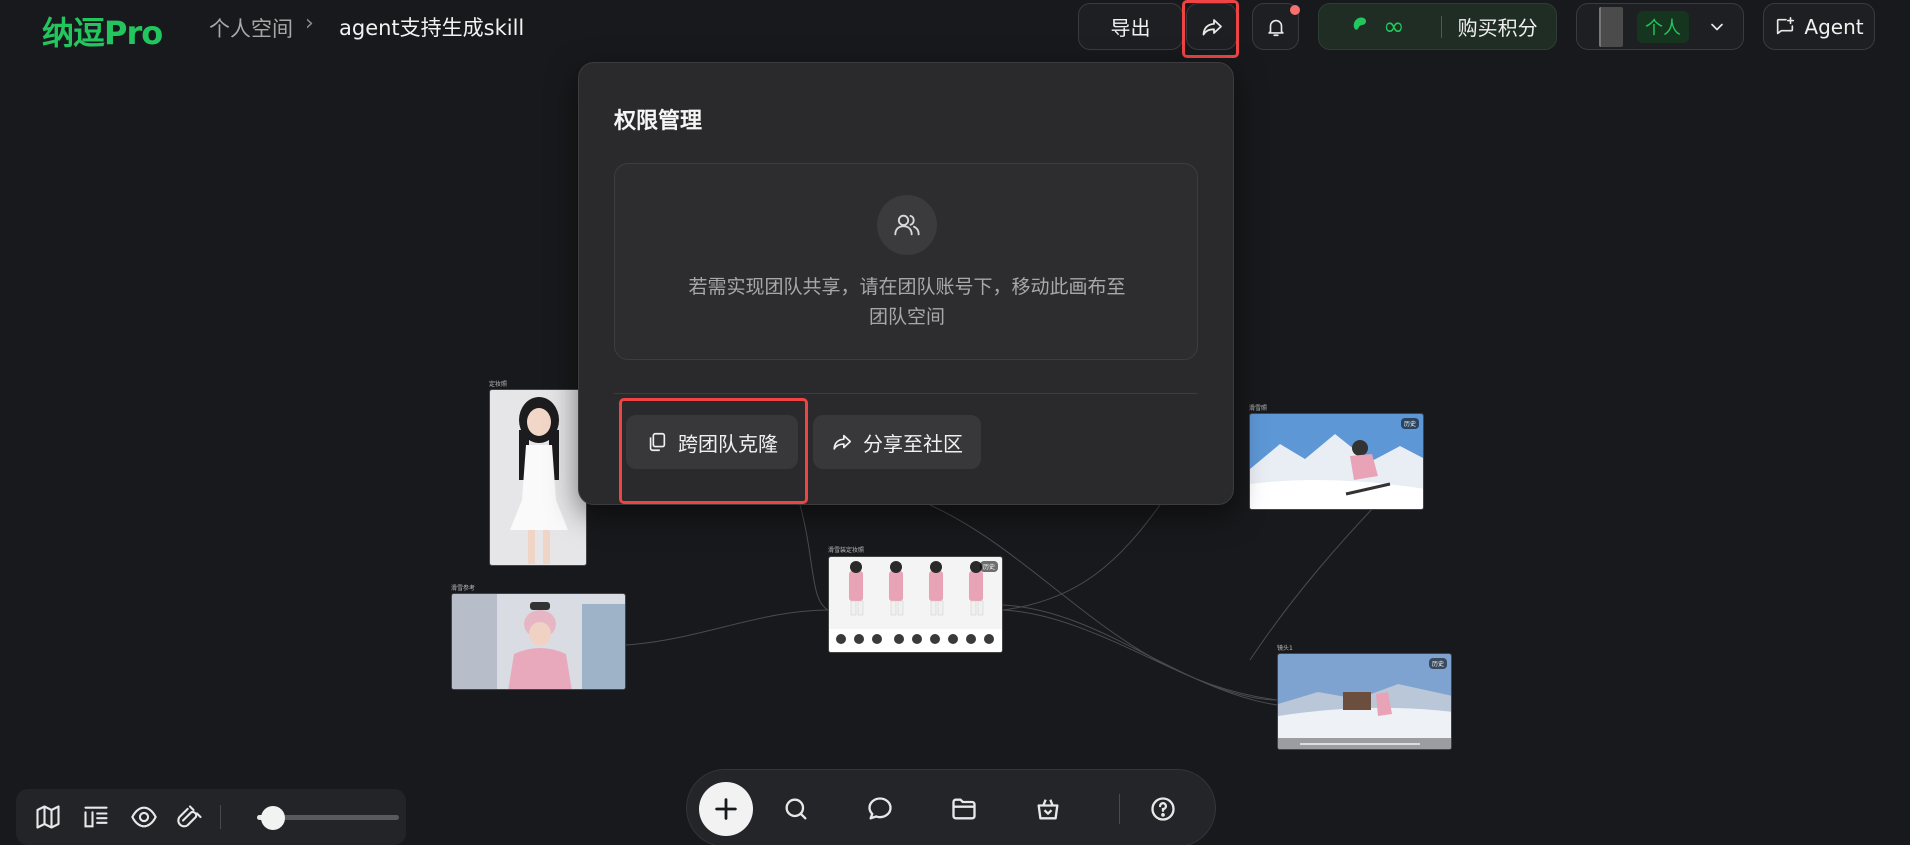  Describe the element at coordinates (211, 817) in the screenshot. I see `view-toolbar` at that location.